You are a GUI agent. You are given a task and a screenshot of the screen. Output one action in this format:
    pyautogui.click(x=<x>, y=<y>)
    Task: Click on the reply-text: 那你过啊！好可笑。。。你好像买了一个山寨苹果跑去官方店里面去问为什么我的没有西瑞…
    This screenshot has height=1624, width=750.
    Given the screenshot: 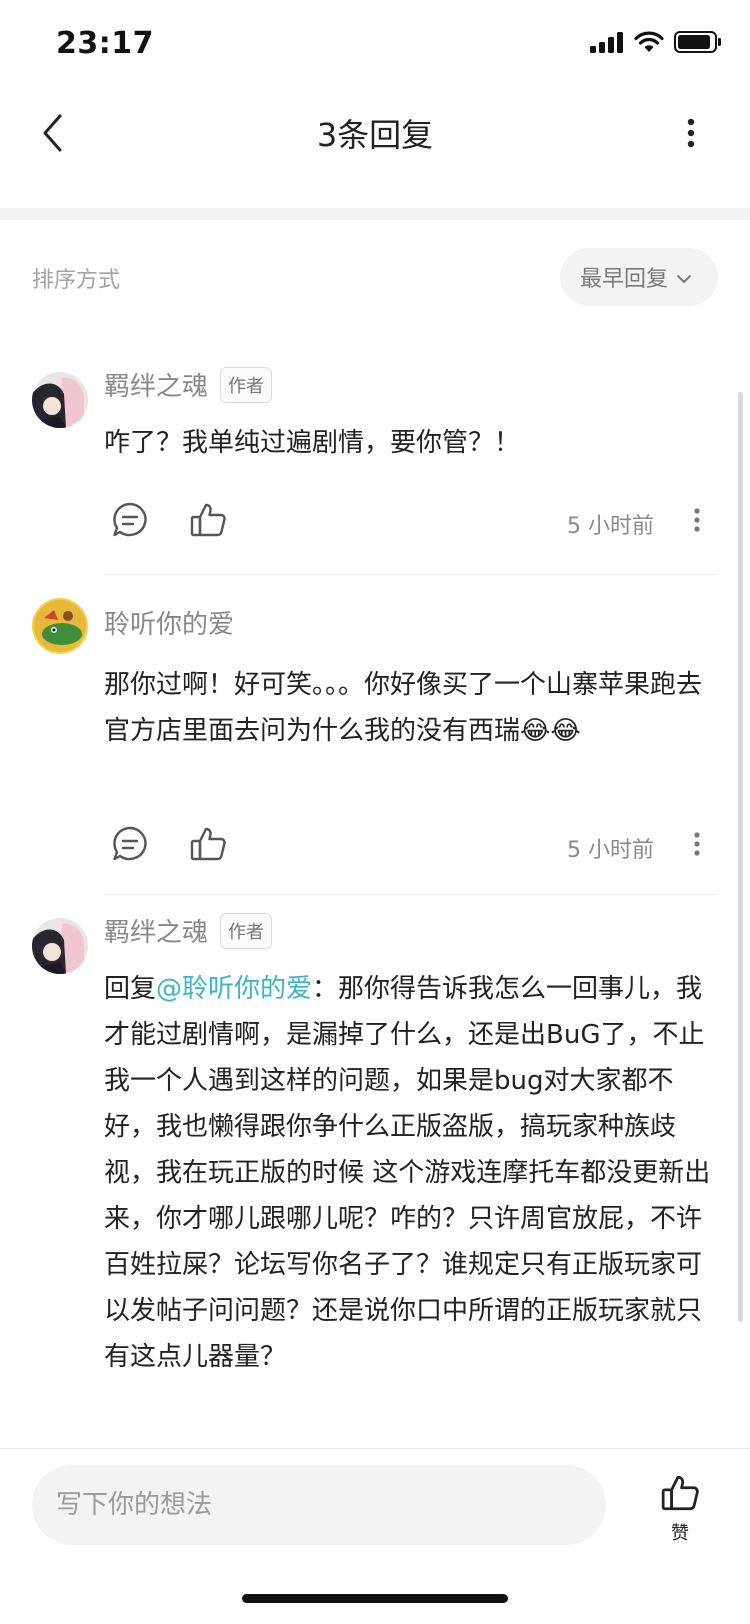 What is the action you would take?
    pyautogui.click(x=403, y=708)
    